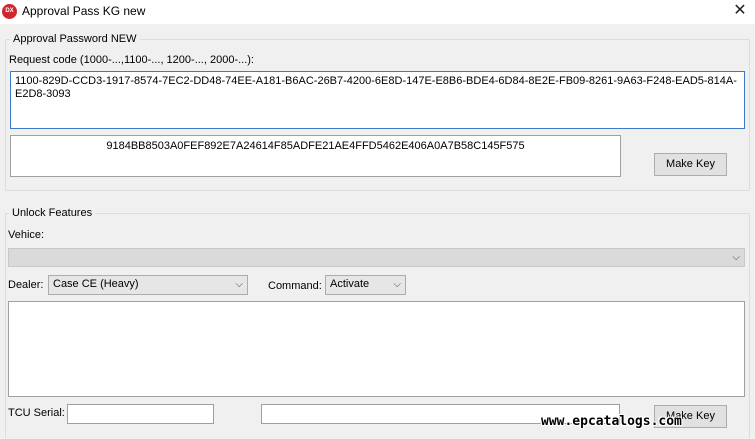 The image size is (755, 439). I want to click on command-label: Command:, so click(295, 286).